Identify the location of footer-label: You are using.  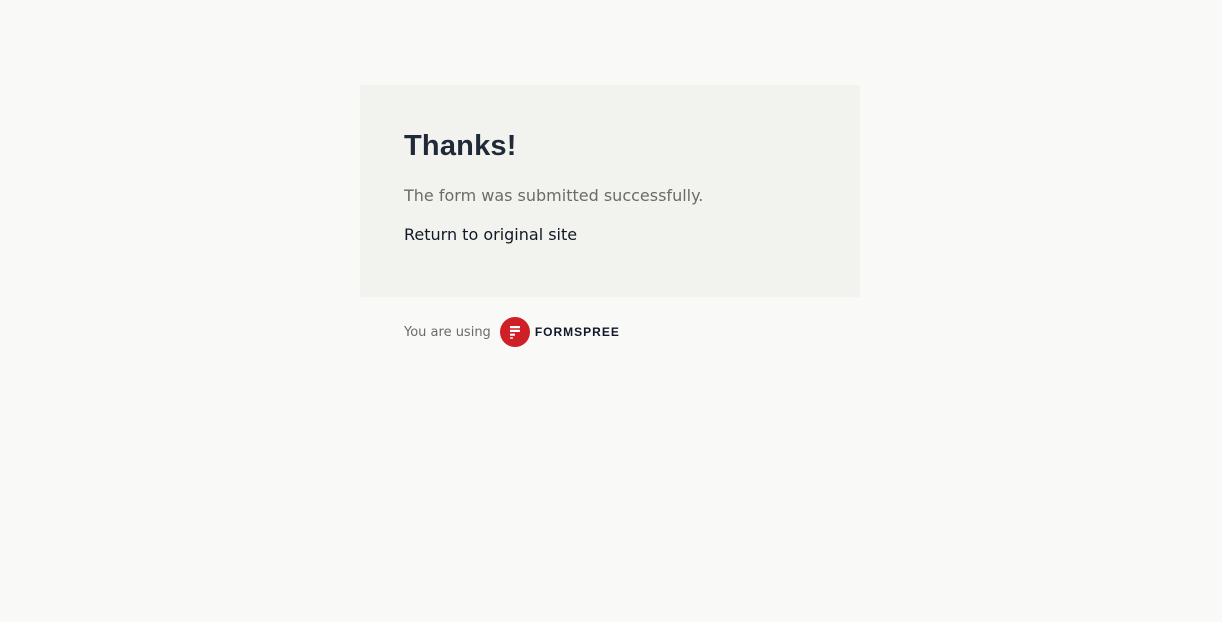
(447, 332).